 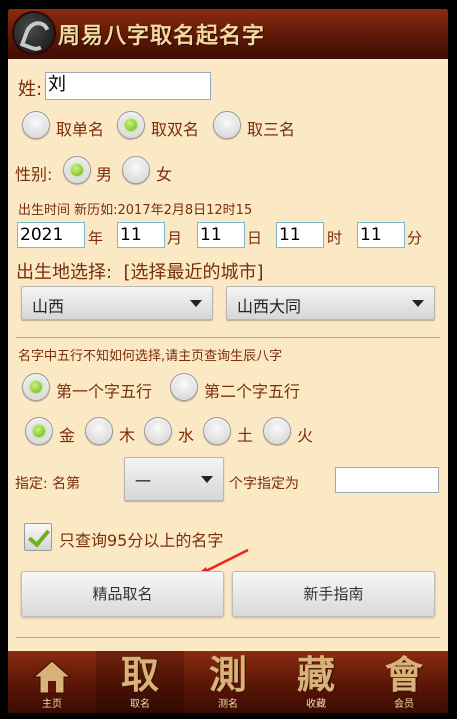 I want to click on tab-favorites: 藏 收藏, so click(x=316, y=682).